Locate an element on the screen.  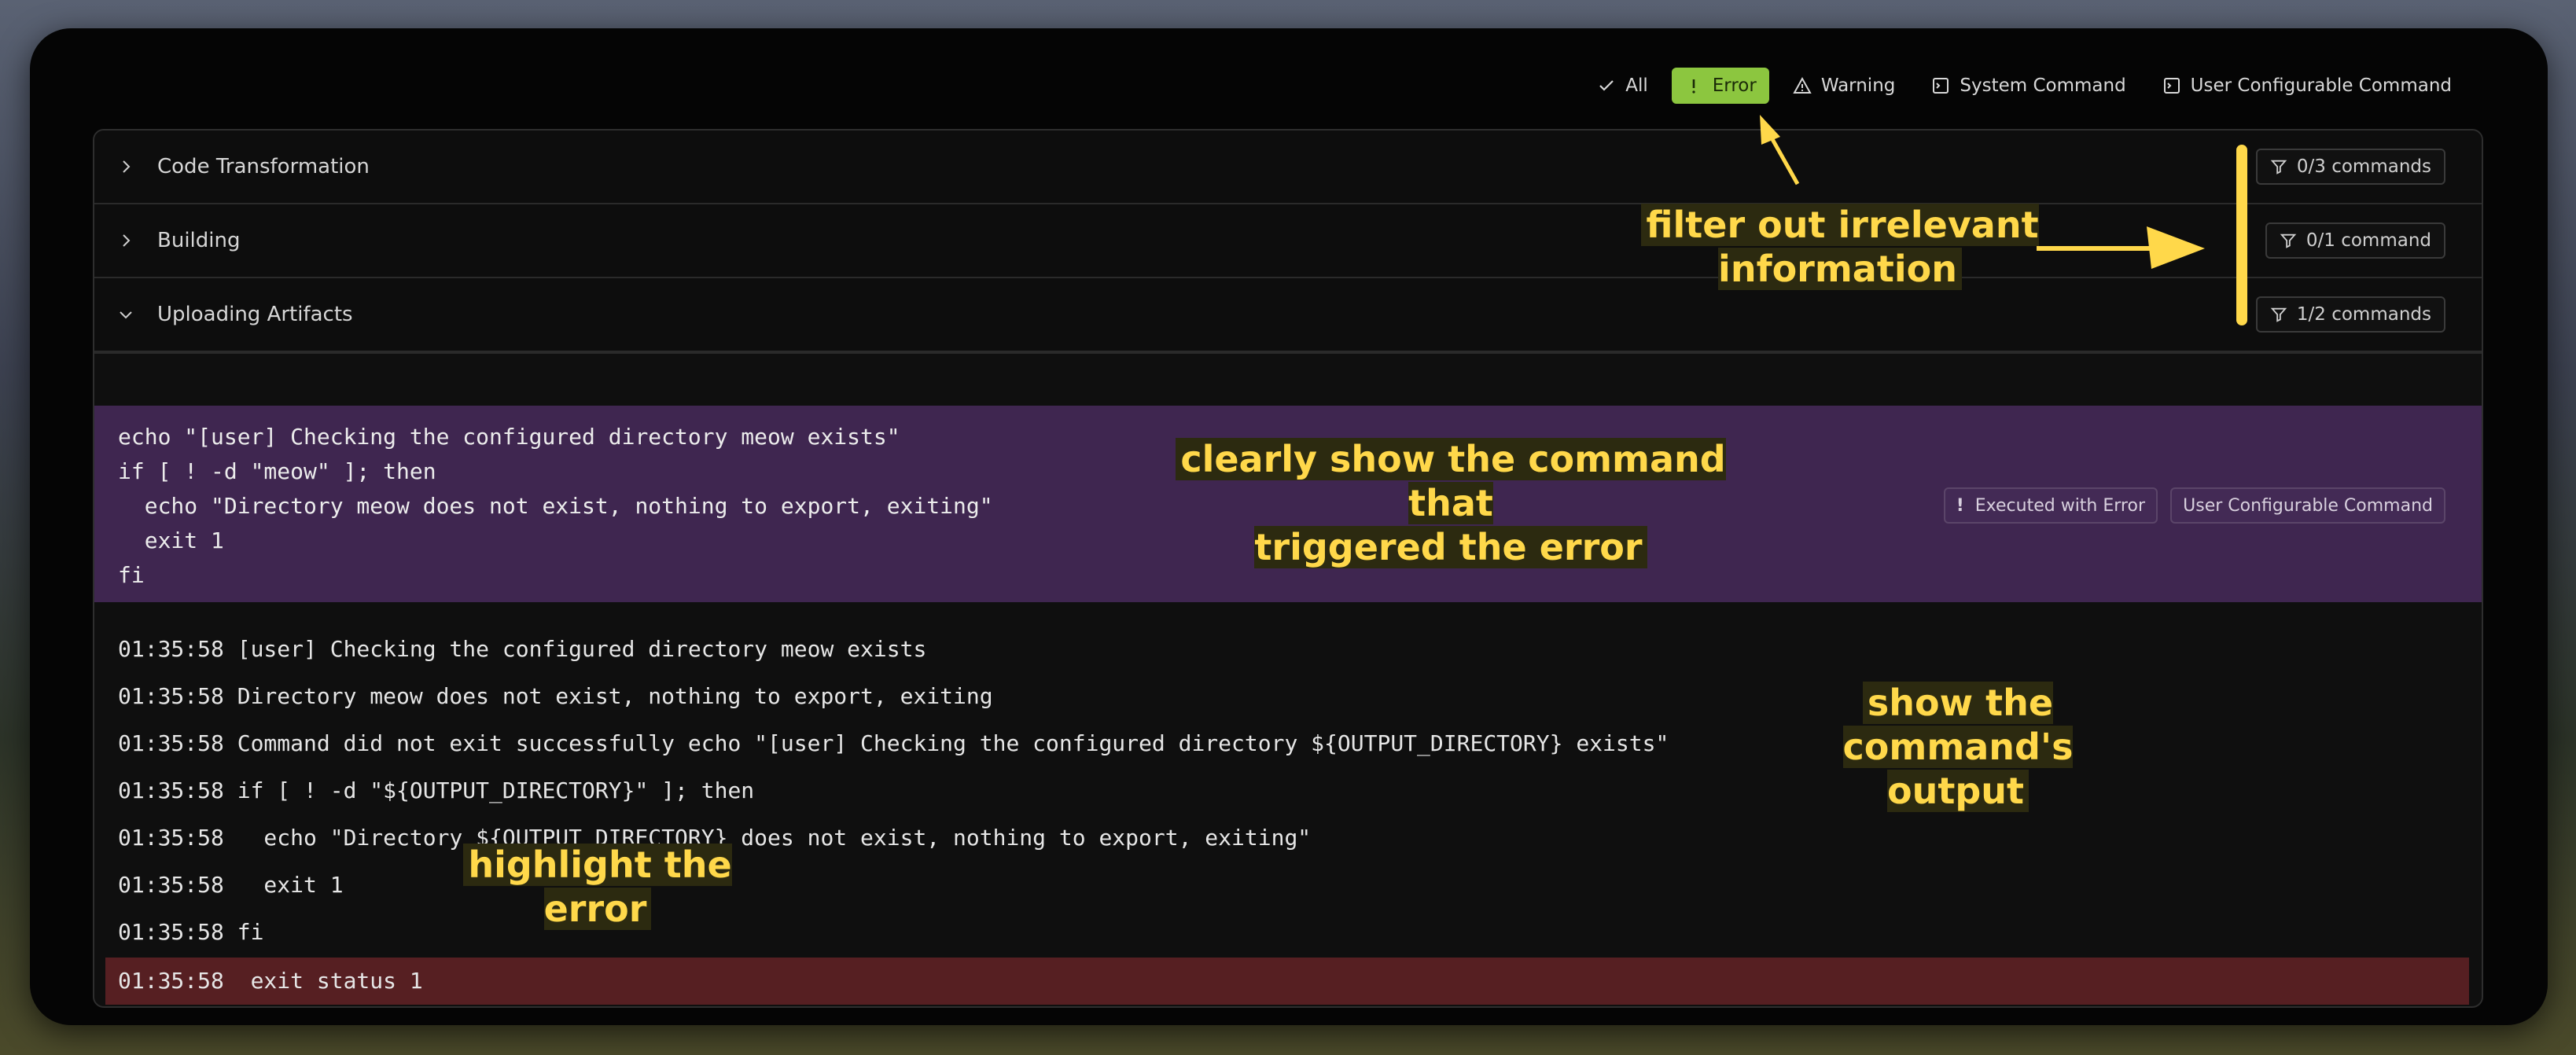
annotation-highlight-text: highlight the error is located at coordinates (597, 887).